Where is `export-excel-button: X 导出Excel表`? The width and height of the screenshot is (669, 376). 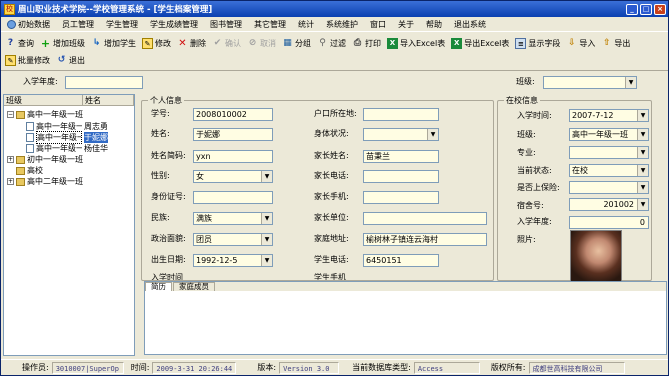 export-excel-button: X 导出Excel表 is located at coordinates (481, 43).